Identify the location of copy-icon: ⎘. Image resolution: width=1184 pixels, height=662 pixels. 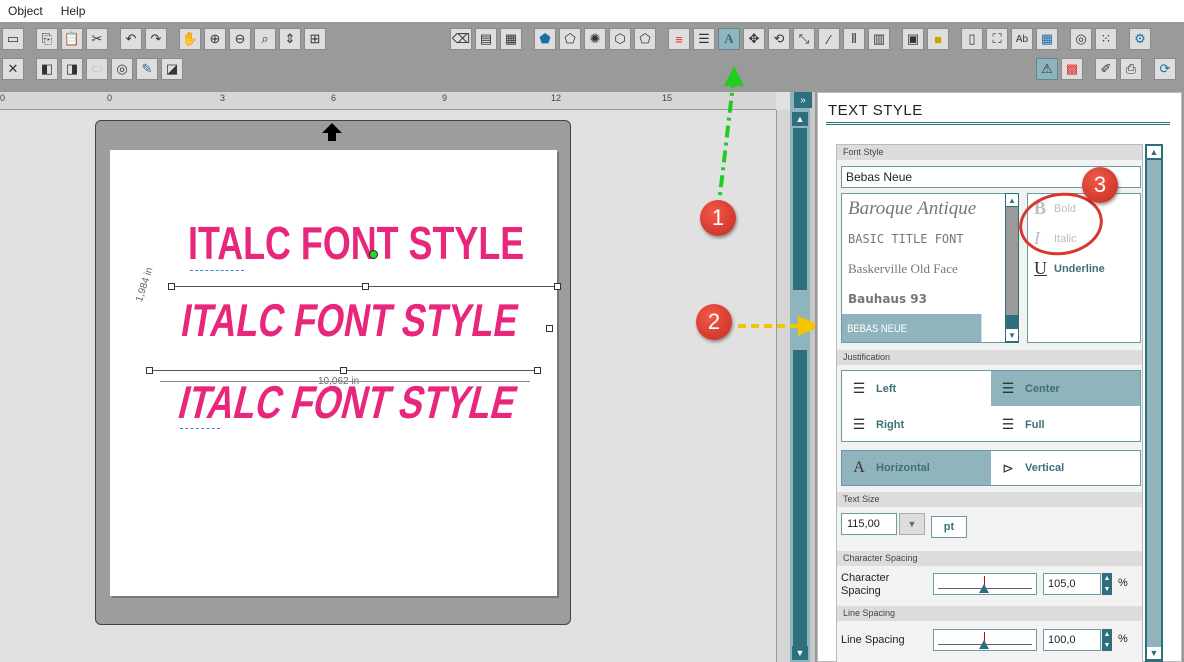
(47, 39).